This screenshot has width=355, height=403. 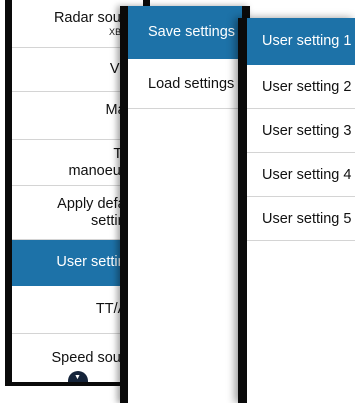 I want to click on menu-item-load-settings: Load settings, so click(x=185, y=84).